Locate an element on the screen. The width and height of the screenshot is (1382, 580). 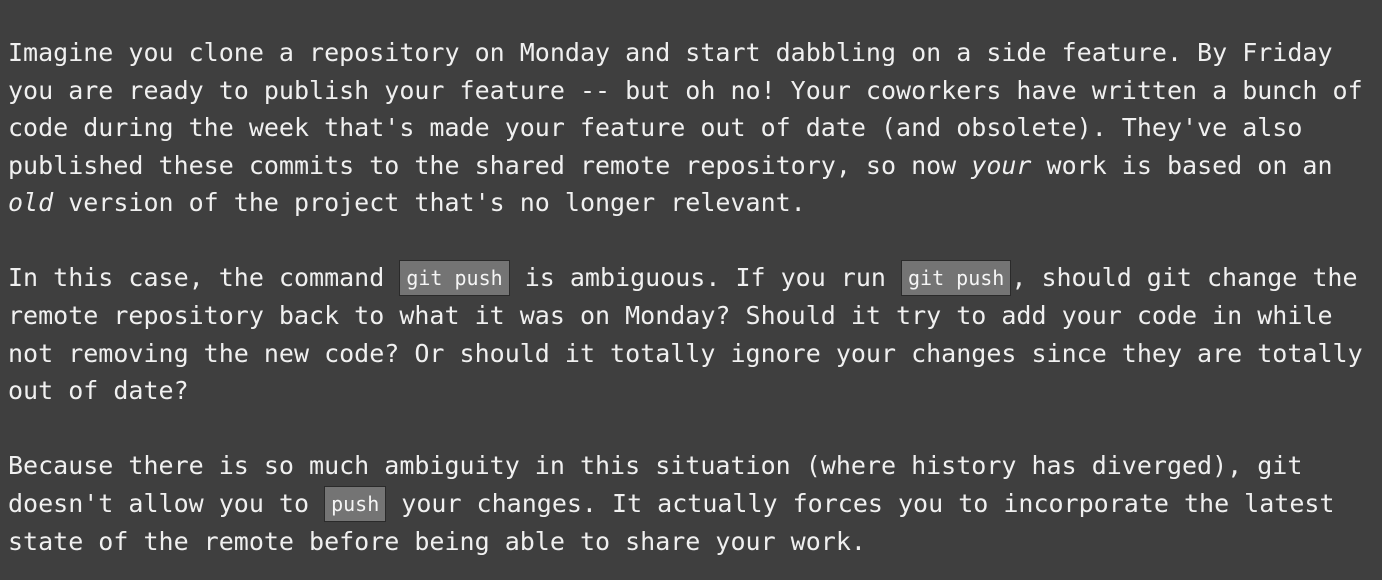
paragraph-text: In this case, the command is located at coordinates (204, 277).